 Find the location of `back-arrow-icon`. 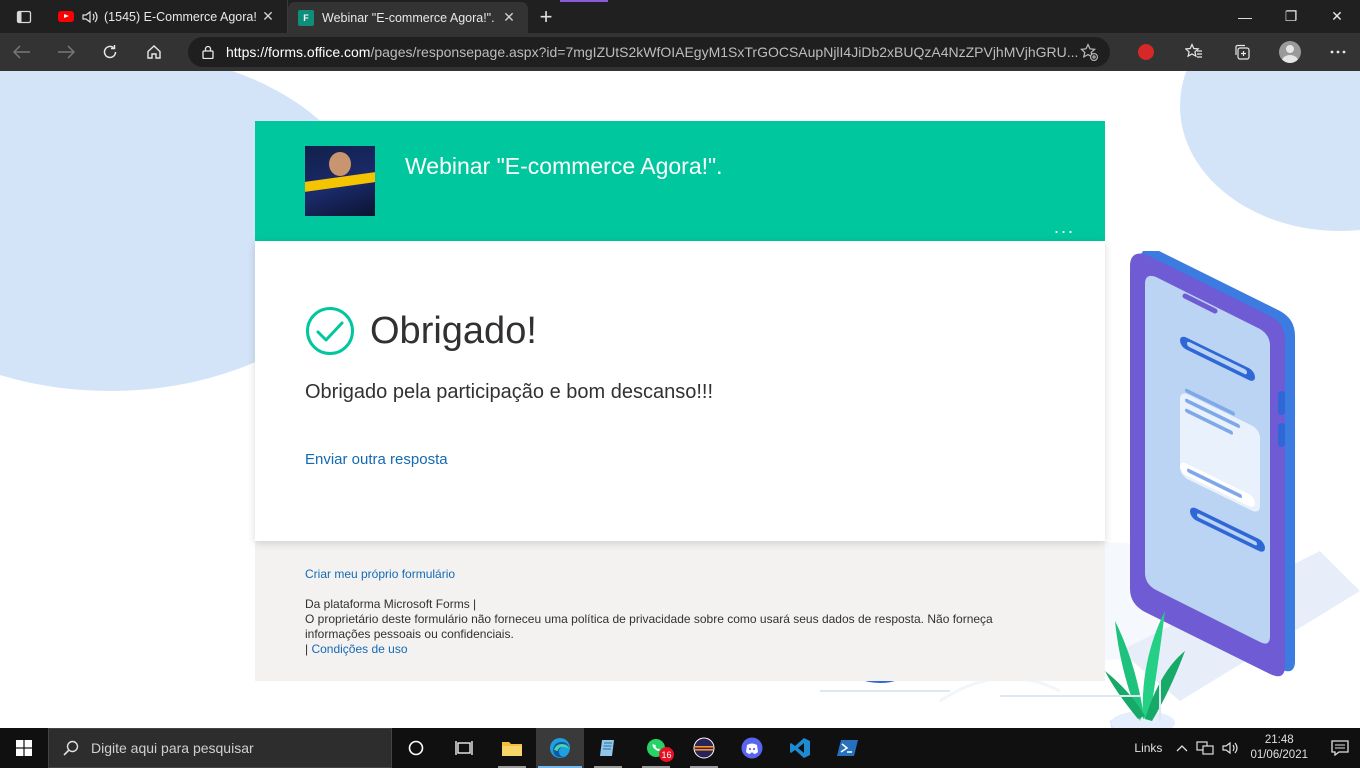

back-arrow-icon is located at coordinates (21, 52).